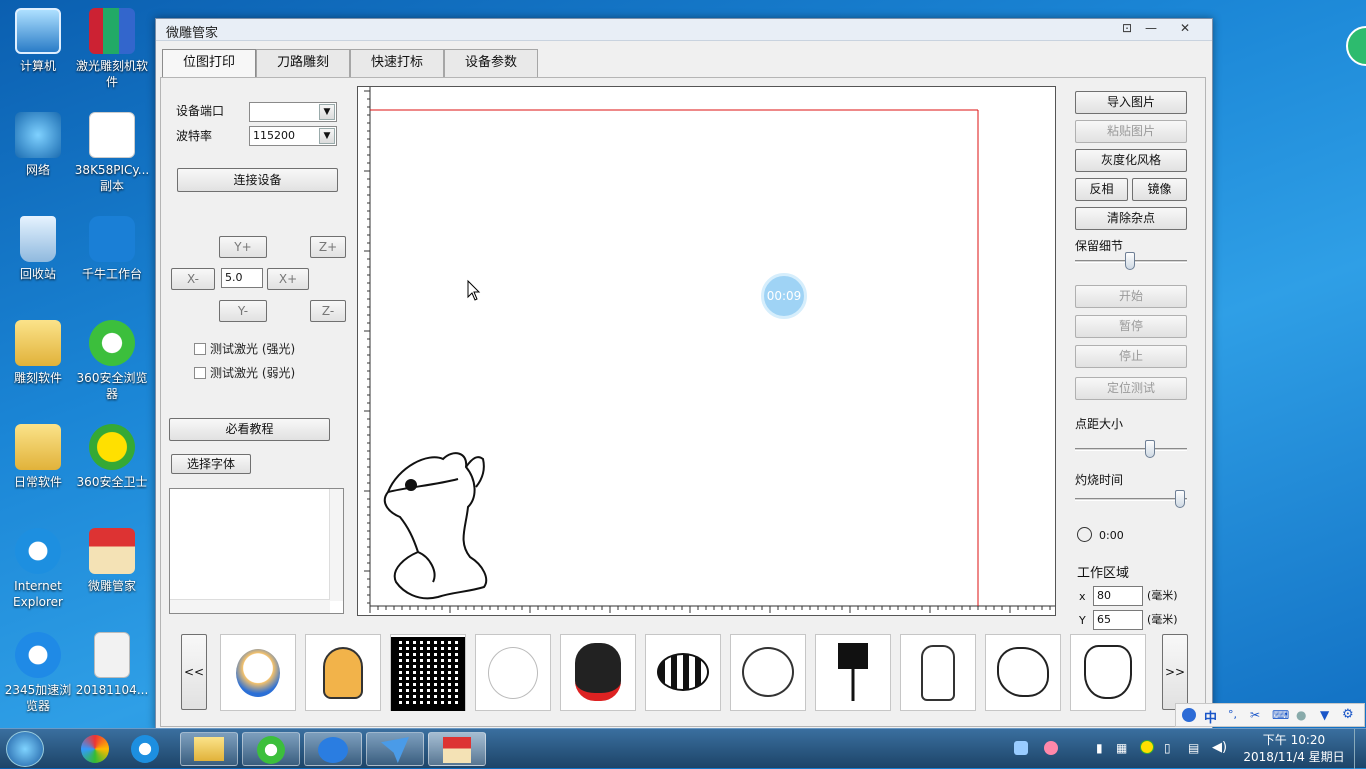  What do you see at coordinates (209, 64) in the screenshot?
I see `tab-bitmap-print: 位图打印` at bounding box center [209, 64].